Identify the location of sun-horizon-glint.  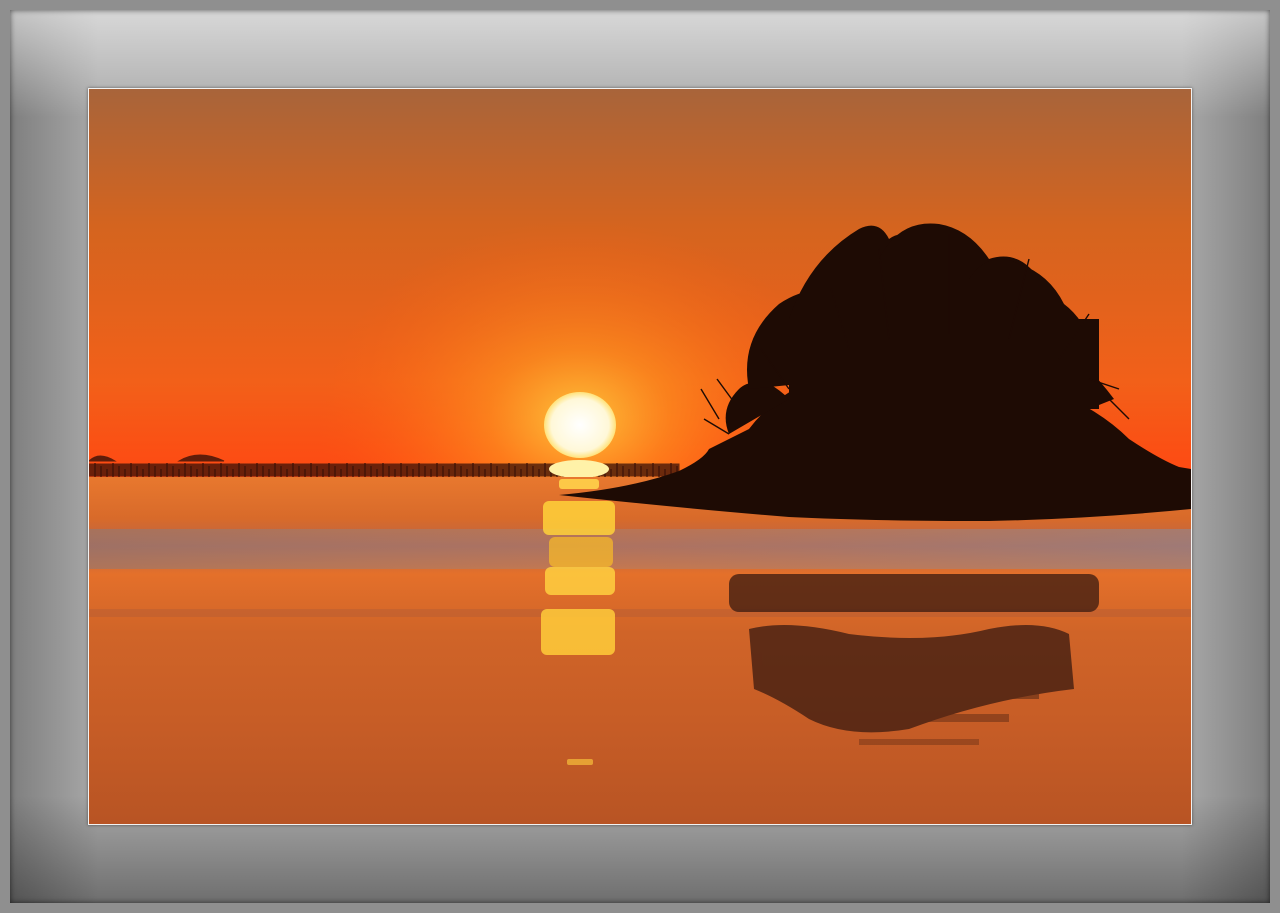
(579, 469).